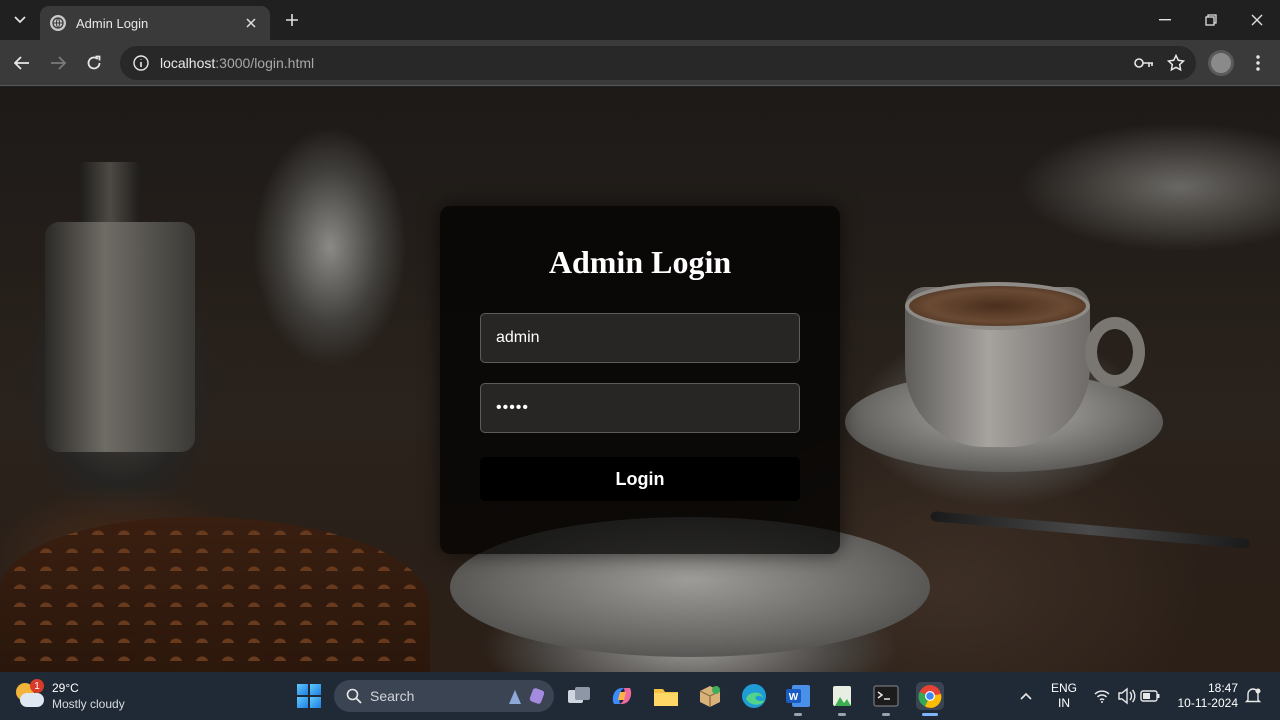 This screenshot has height=720, width=1280. I want to click on clock-time: 18:47, so click(1222, 688).